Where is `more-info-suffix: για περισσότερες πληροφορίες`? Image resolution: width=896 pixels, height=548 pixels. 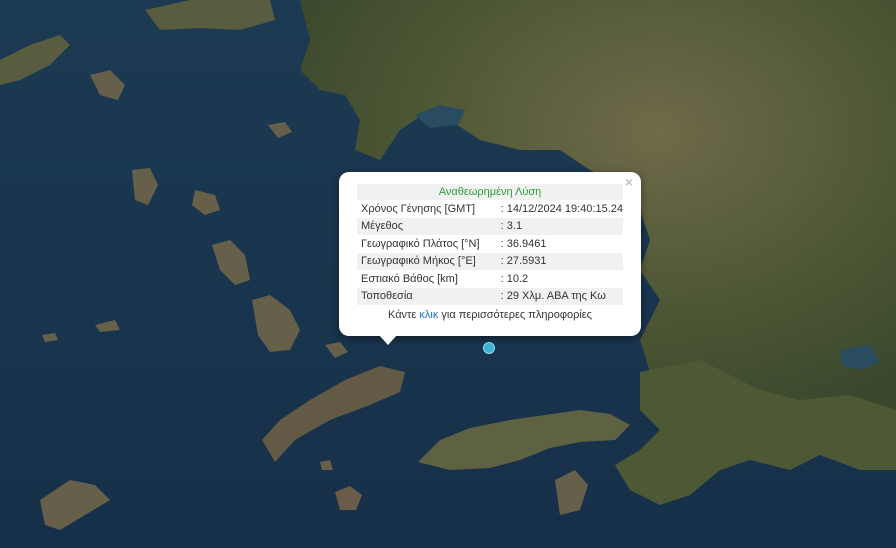
more-info-suffix: για περισσότερες πληροφορίες is located at coordinates (515, 315).